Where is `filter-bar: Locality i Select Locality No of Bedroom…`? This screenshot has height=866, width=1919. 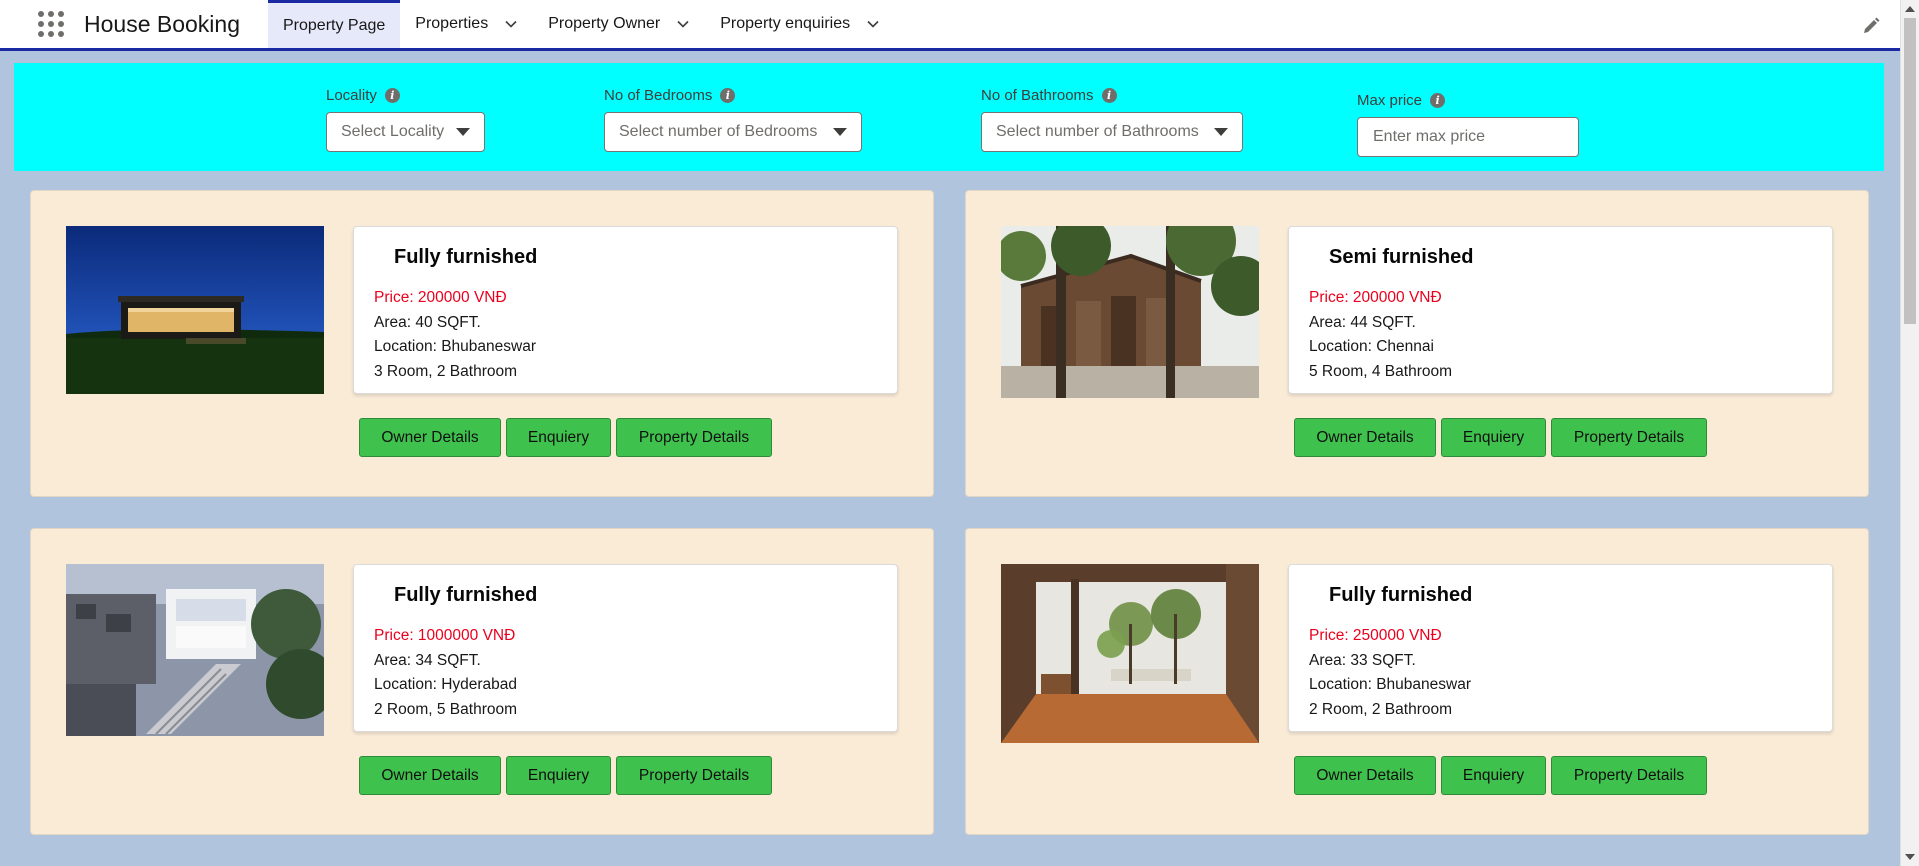 filter-bar: Locality i Select Locality No of Bedroom… is located at coordinates (949, 117).